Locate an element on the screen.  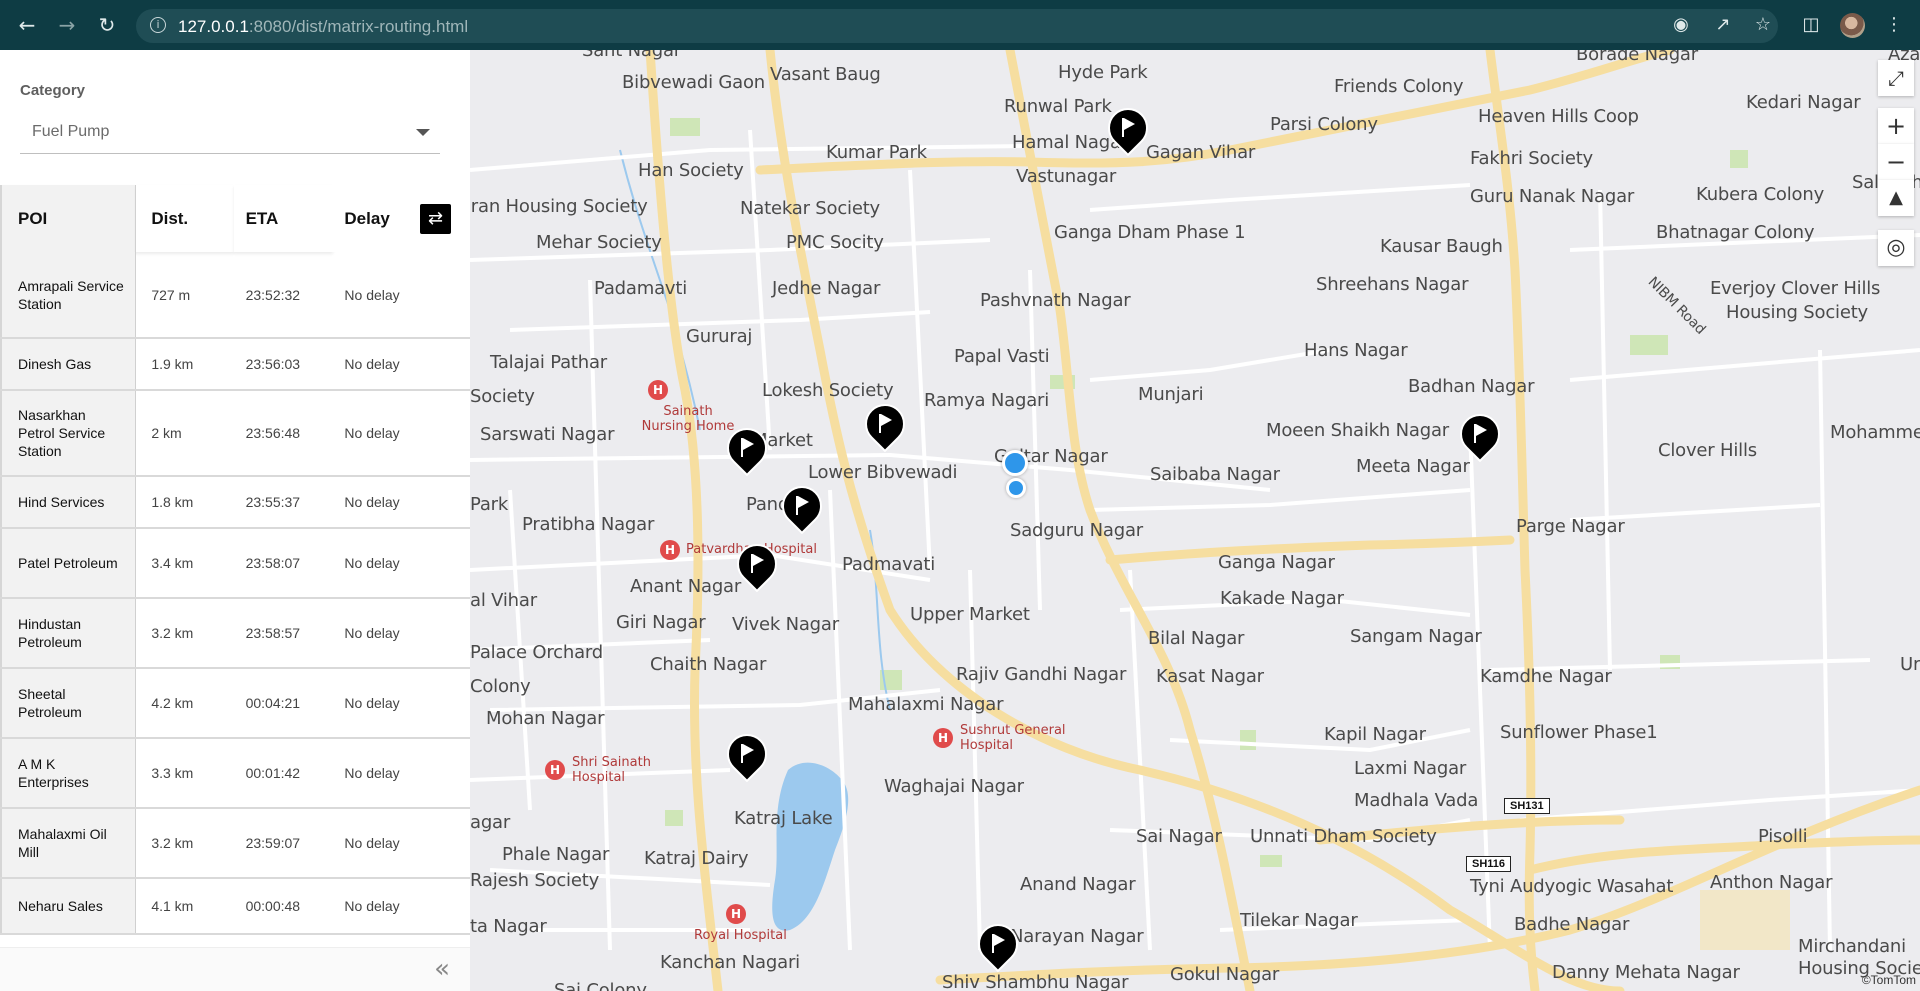
cell-poi: Amrapali Service Station is located at coordinates (68, 295).